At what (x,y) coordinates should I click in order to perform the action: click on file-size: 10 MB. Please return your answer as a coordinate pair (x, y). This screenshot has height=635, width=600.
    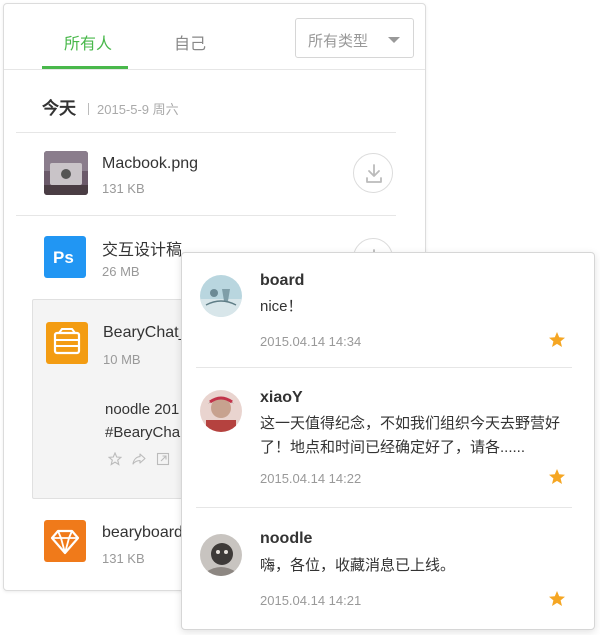
    Looking at the image, I should click on (122, 359).